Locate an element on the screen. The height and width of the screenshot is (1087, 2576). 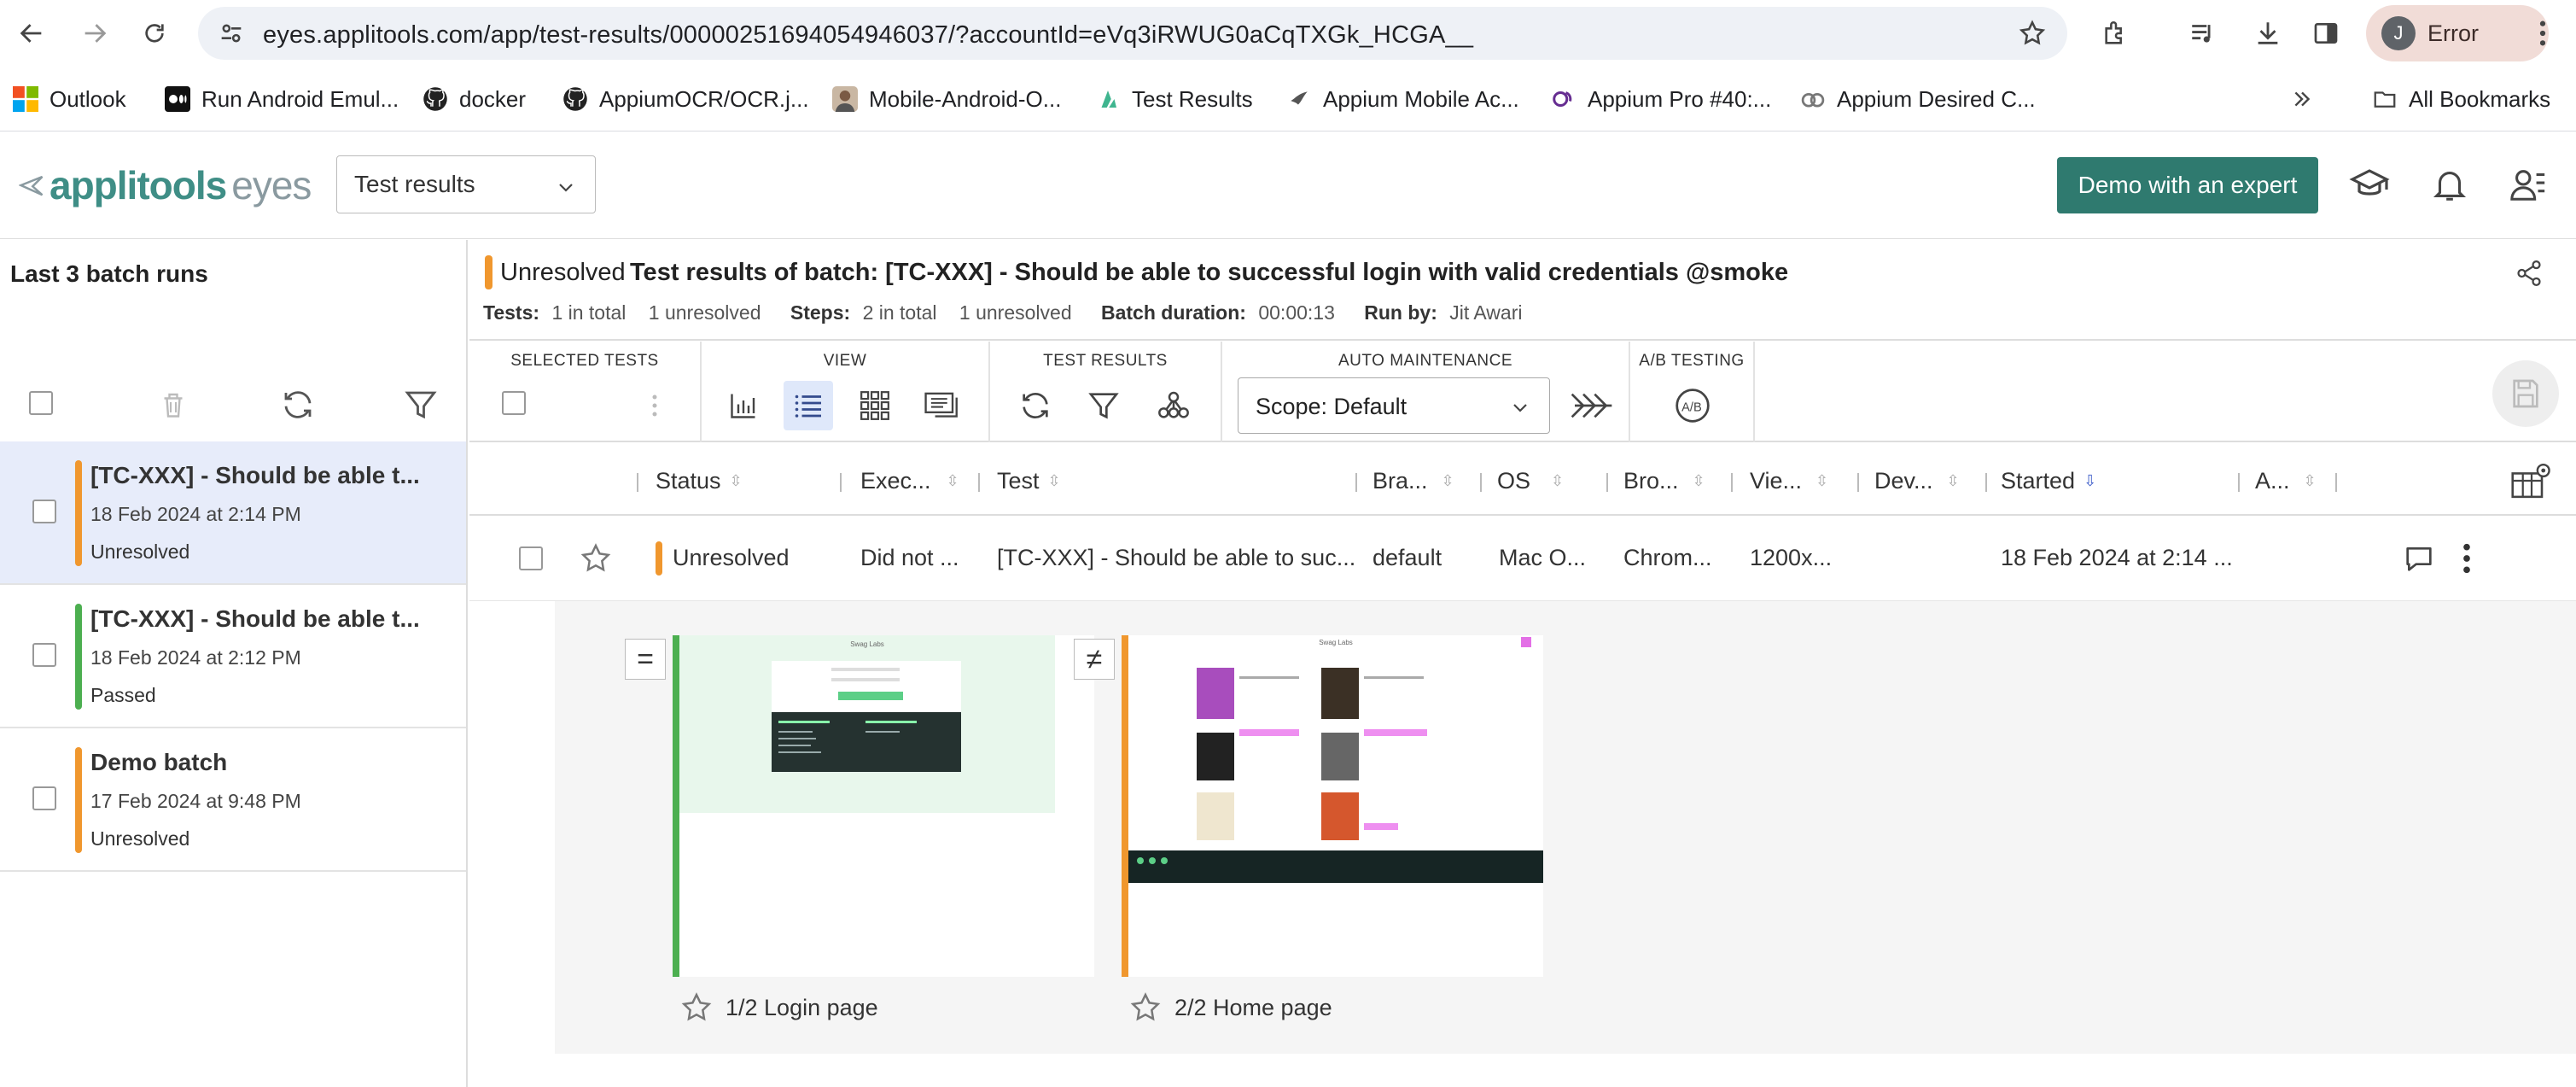
more-actions-icon is located at coordinates (654, 405).